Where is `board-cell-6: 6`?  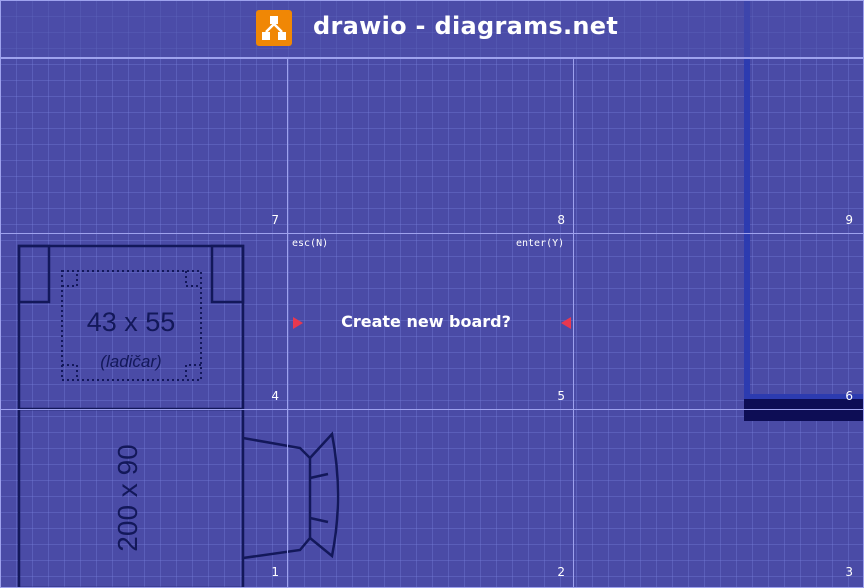
board-cell-6: 6 is located at coordinates (718, 321).